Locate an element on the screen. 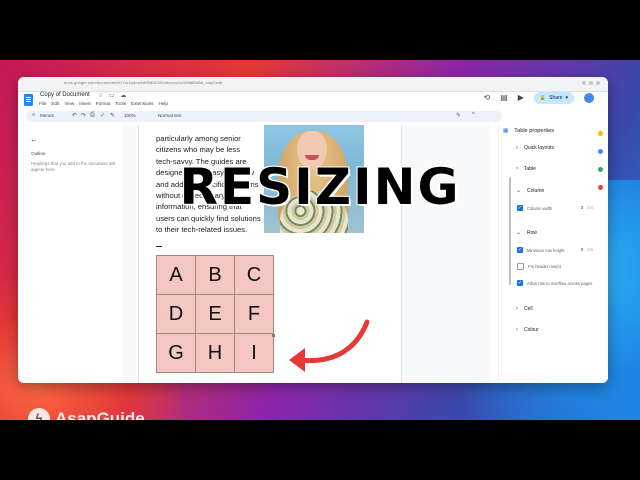  table-cell: F is located at coordinates (254, 314).